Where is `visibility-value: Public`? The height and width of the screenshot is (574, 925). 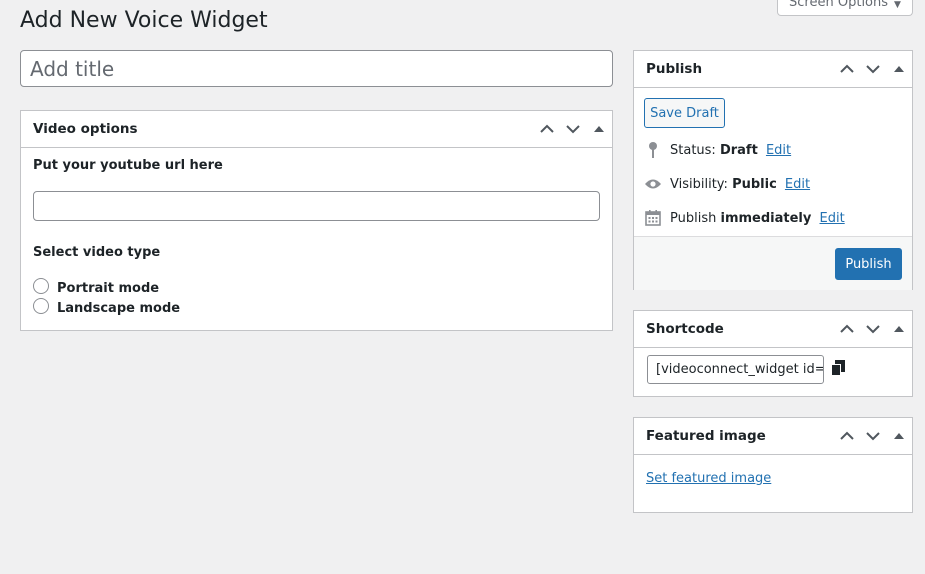
visibility-value: Public is located at coordinates (754, 184).